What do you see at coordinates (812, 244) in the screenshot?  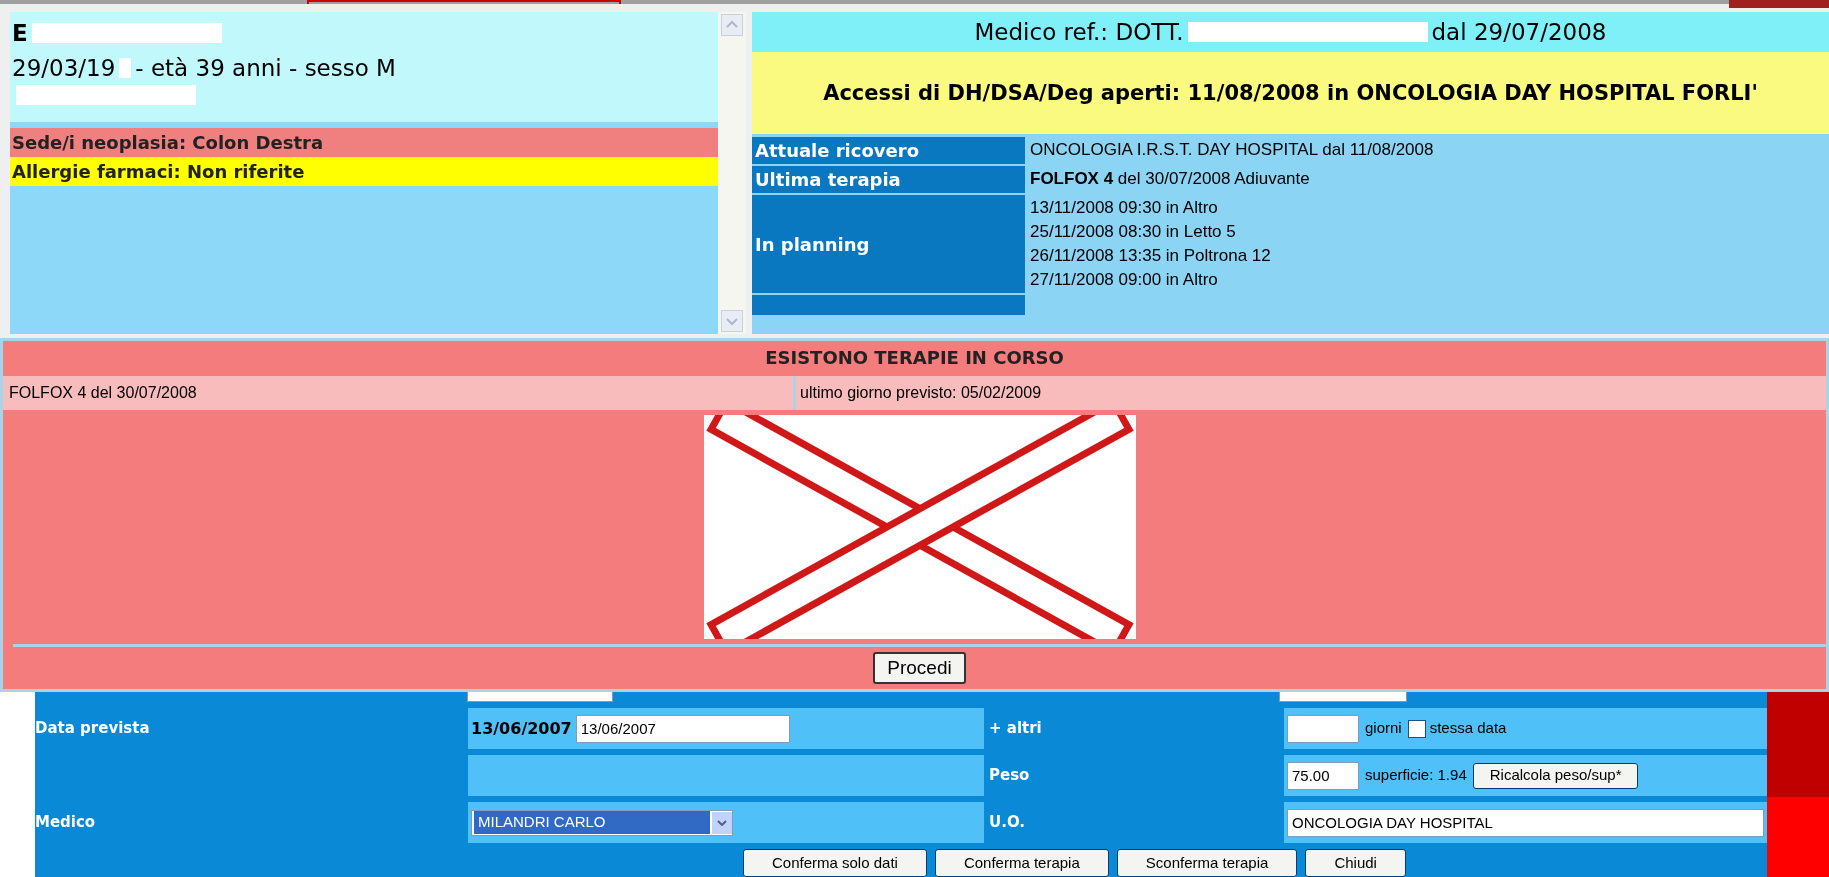 I see `row-label: In planning` at bounding box center [812, 244].